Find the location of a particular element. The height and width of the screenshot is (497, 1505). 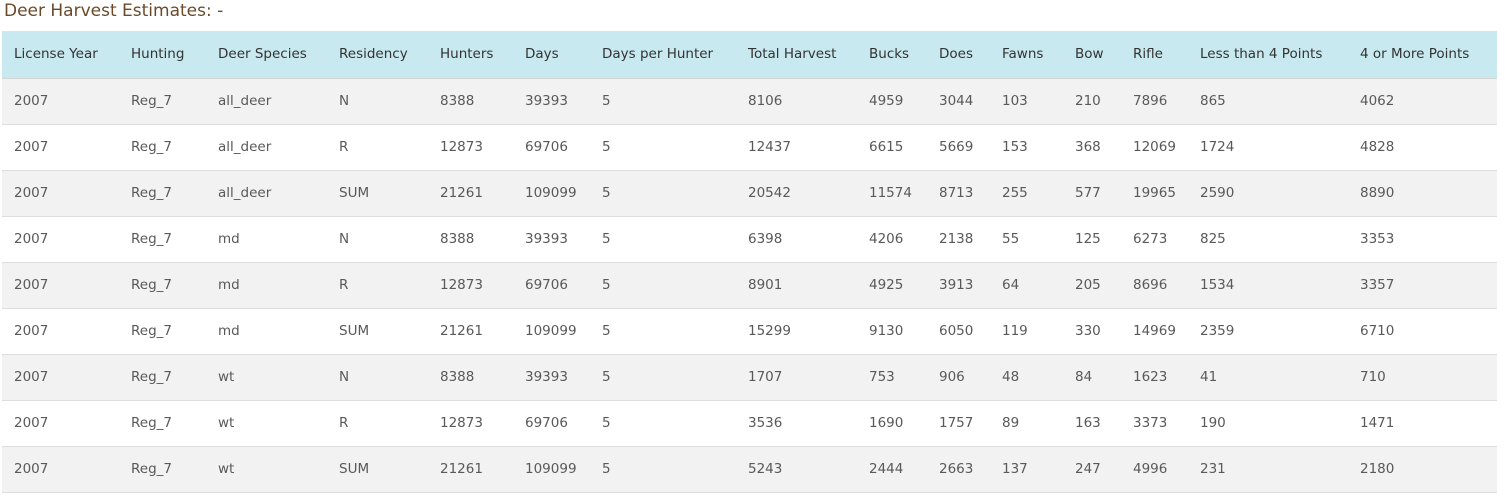

table-cell-days: 39393 is located at coordinates (546, 239).